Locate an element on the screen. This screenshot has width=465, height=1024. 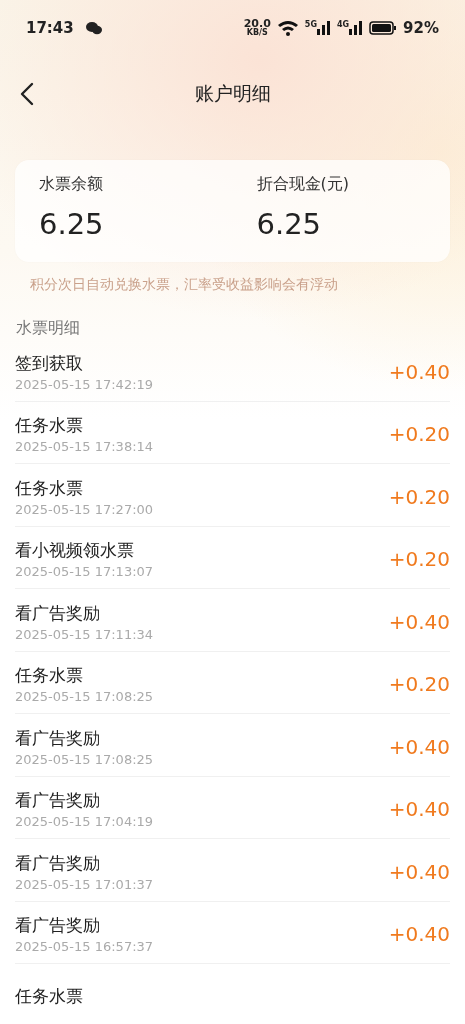
record-time: 2025-05-15 17:11:34 is located at coordinates (84, 634).